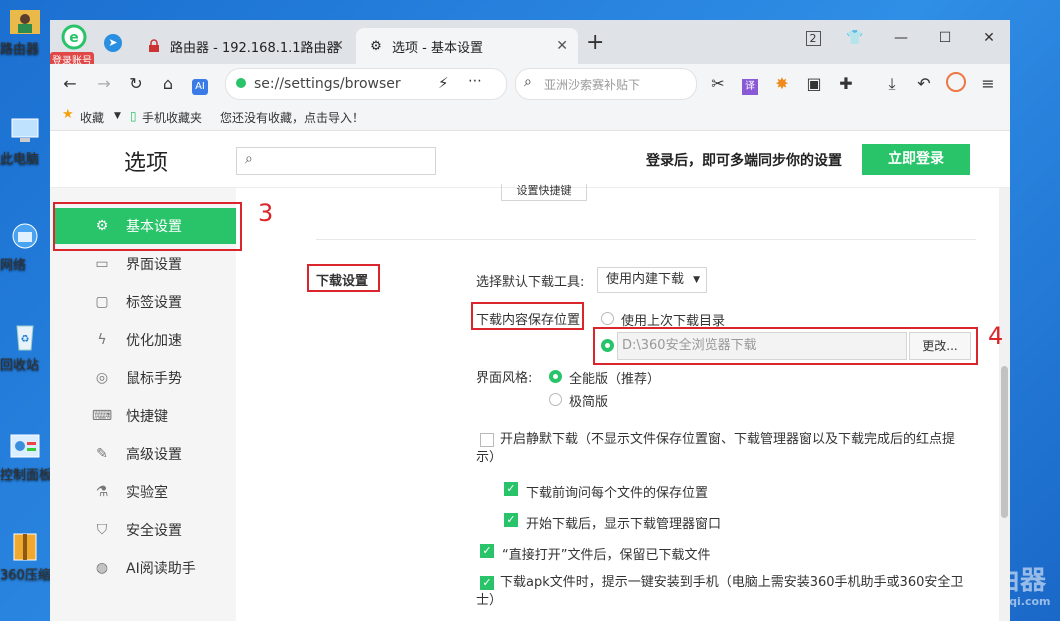 Image resolution: width=1060 pixels, height=621 pixels. I want to click on translate-icon: 译, so click(750, 84).